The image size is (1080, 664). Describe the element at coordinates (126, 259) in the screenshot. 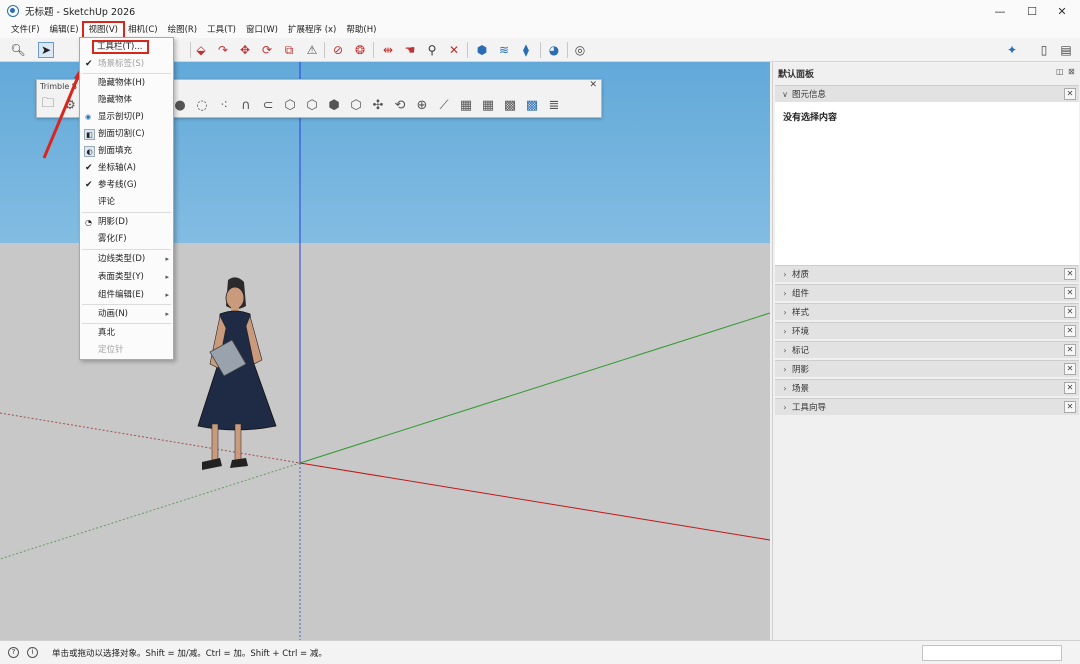

I see `menu-edge-style: 边线类型(D) ▸` at that location.